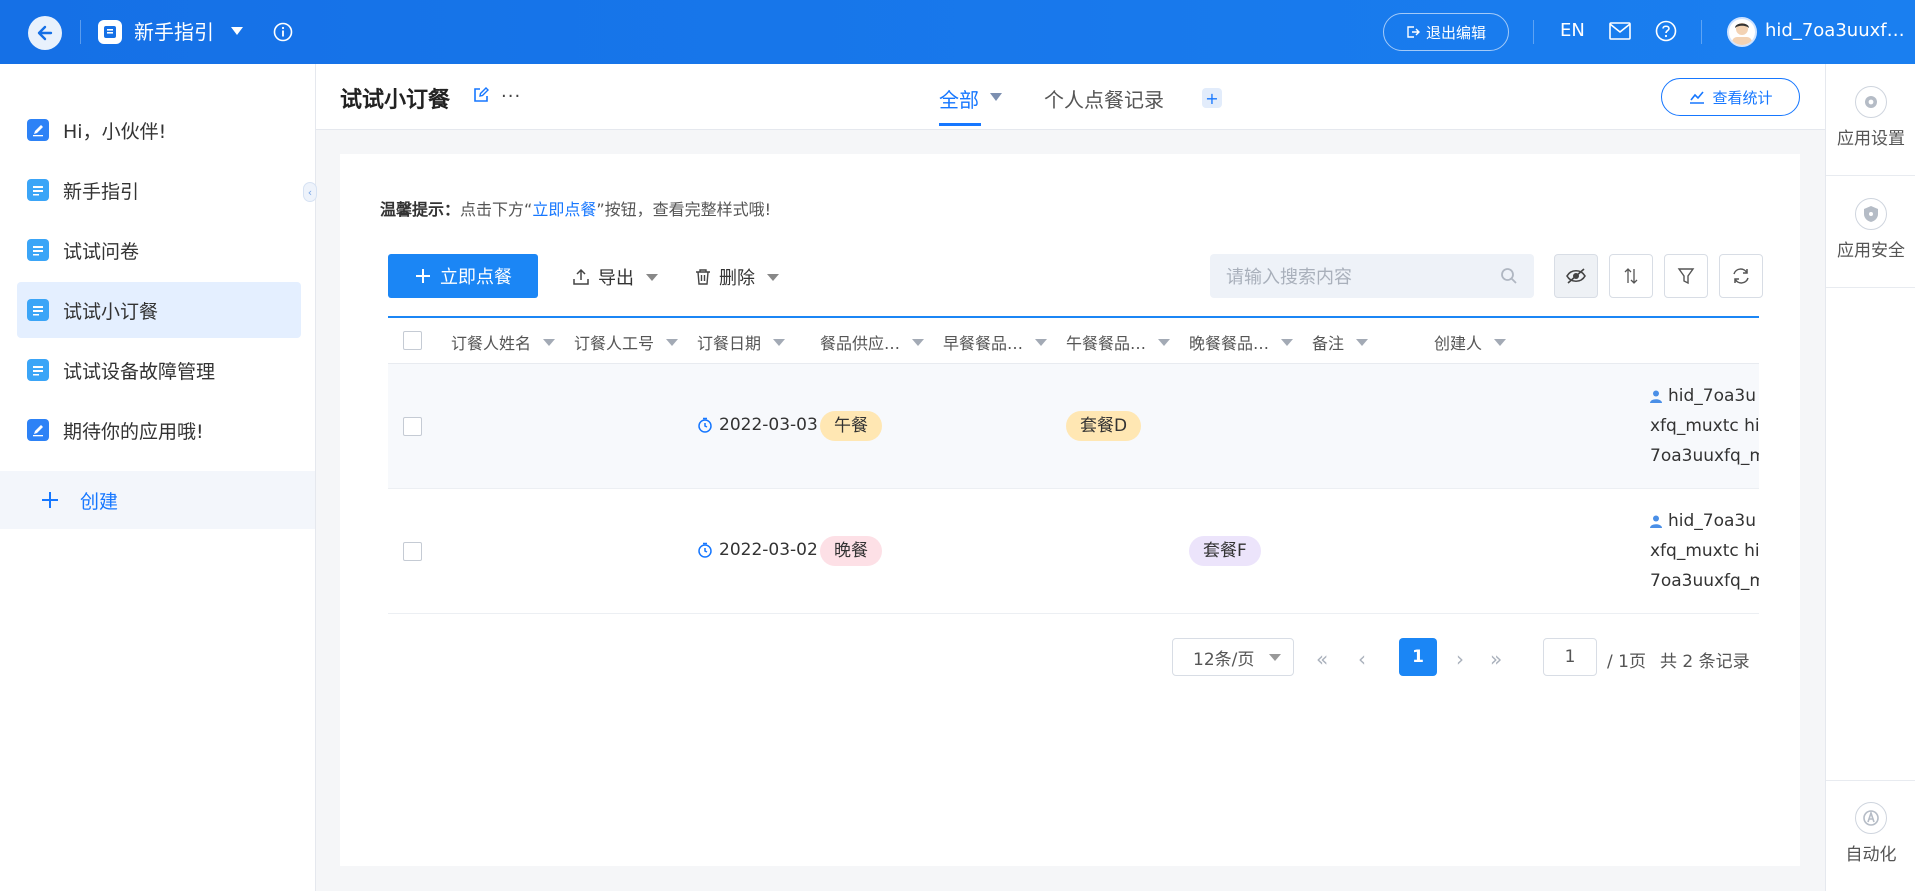  What do you see at coordinates (581, 276) in the screenshot?
I see `upload-icon` at bounding box center [581, 276].